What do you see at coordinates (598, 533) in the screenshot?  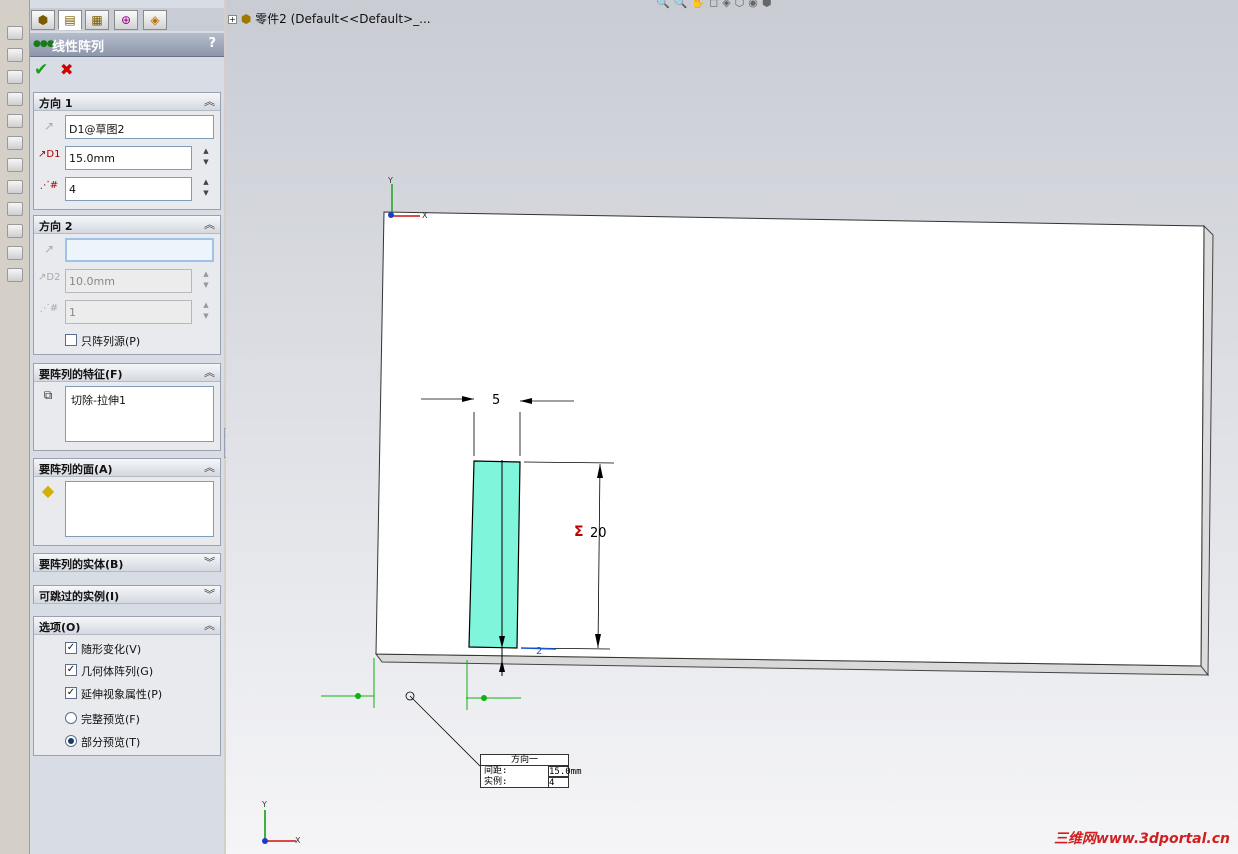 I see `height-dimension: 20` at bounding box center [598, 533].